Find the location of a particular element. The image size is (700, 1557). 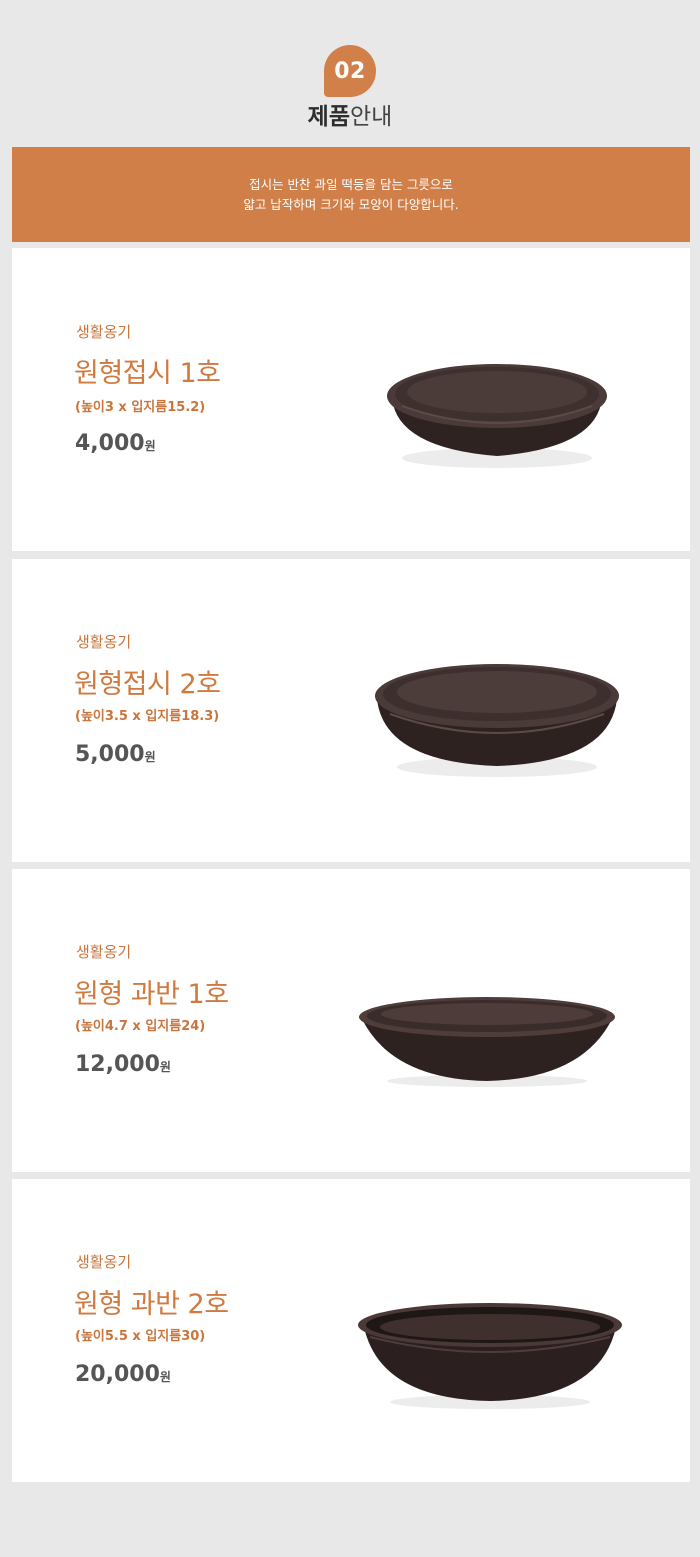

product-price: 4,000원 is located at coordinates (115, 443).